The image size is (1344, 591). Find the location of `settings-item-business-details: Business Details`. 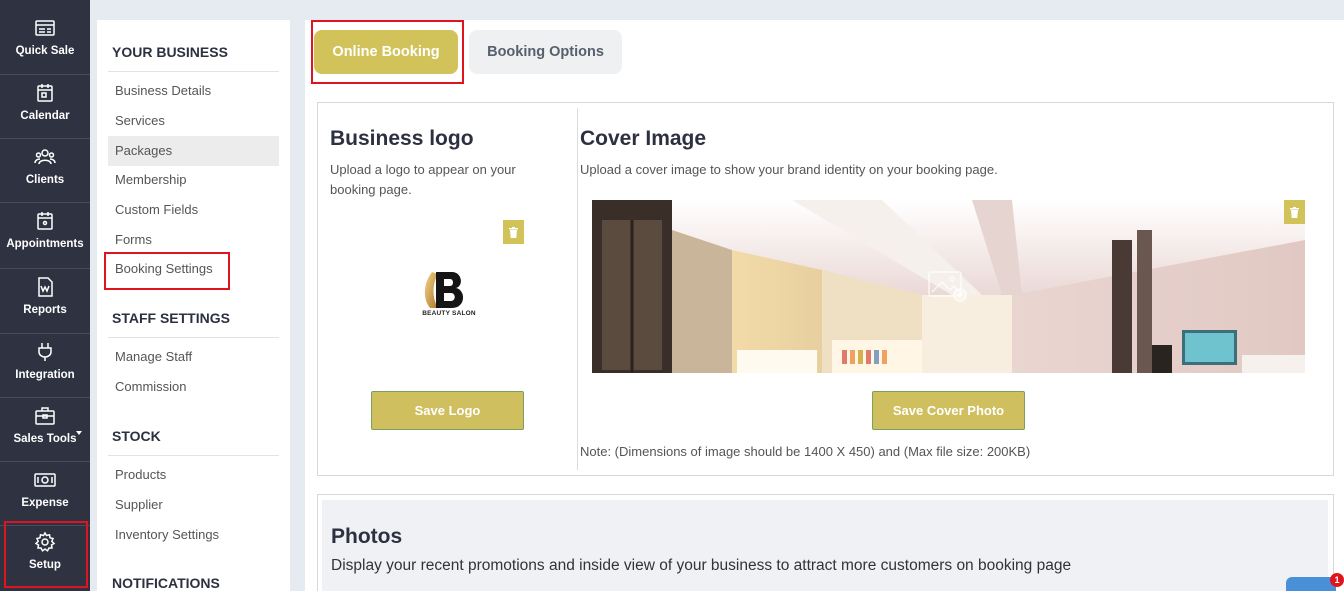

settings-item-business-details: Business Details is located at coordinates (193, 91).